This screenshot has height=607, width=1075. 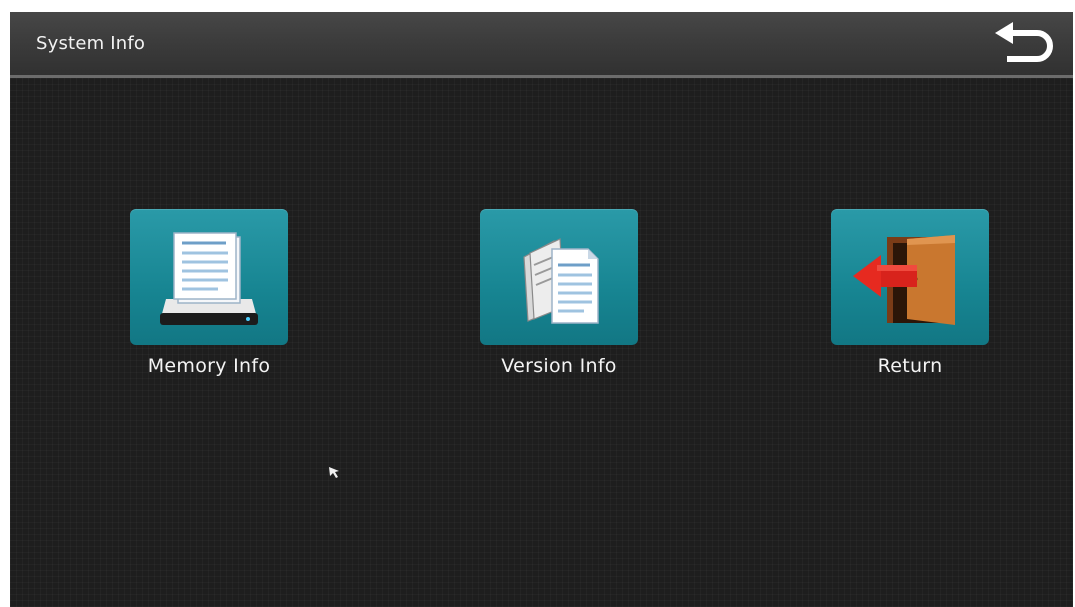 I want to click on title-bar: System Info, so click(x=541, y=45).